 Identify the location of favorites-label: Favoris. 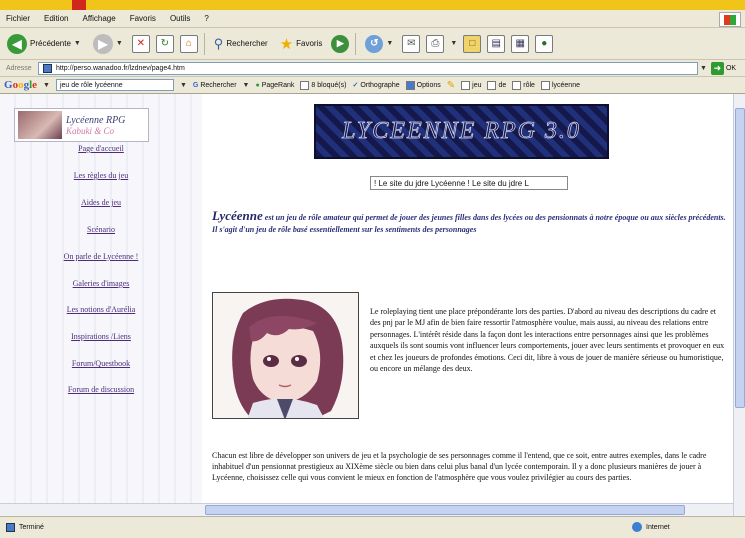
(309, 43).